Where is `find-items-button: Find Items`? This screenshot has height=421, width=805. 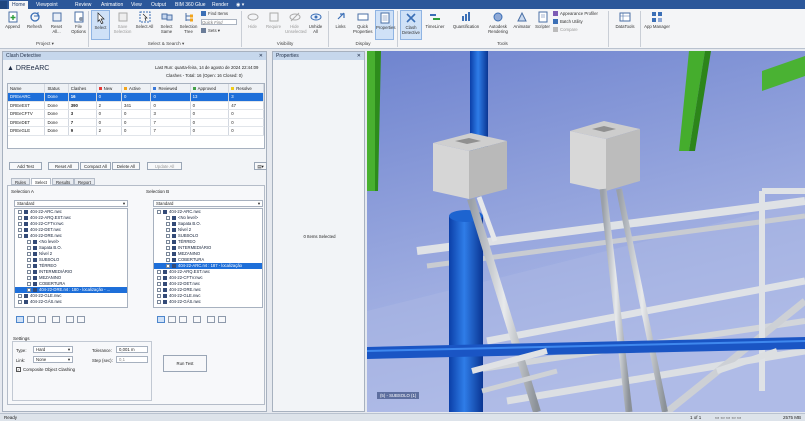 find-items-button: Find Items is located at coordinates (214, 14).